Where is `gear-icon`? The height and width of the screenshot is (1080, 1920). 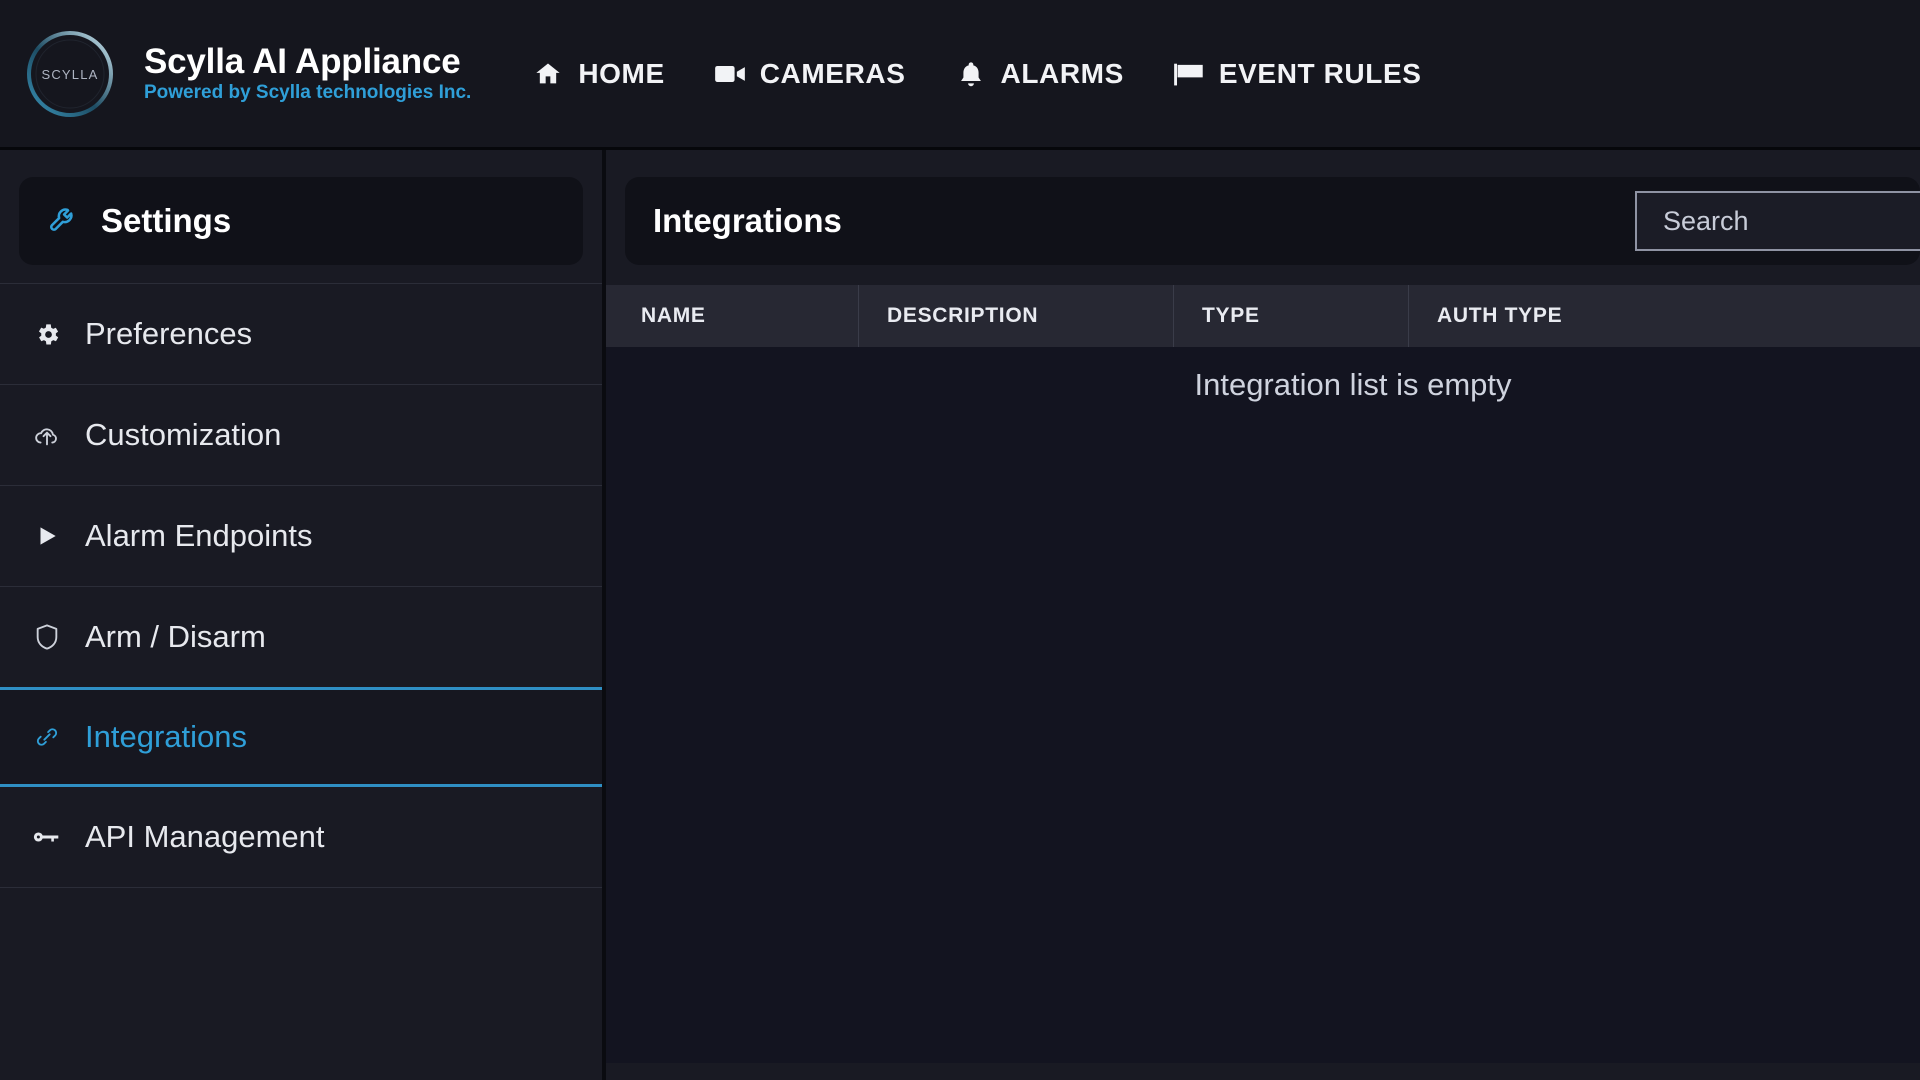 gear-icon is located at coordinates (47, 334).